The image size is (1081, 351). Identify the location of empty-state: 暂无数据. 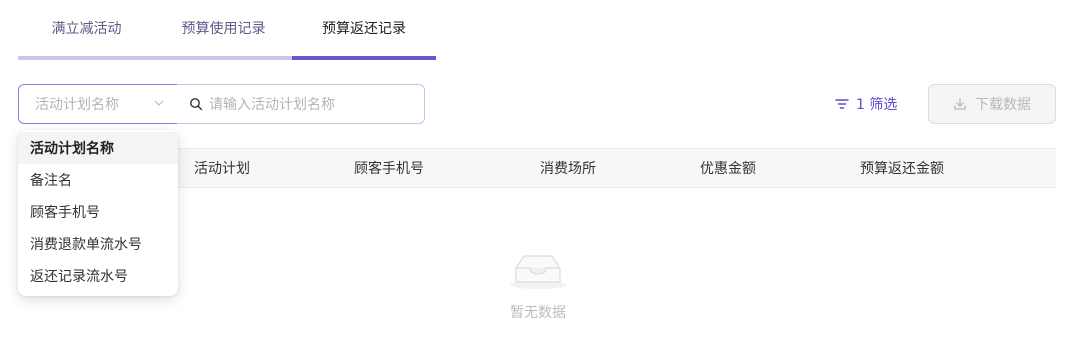
(538, 290).